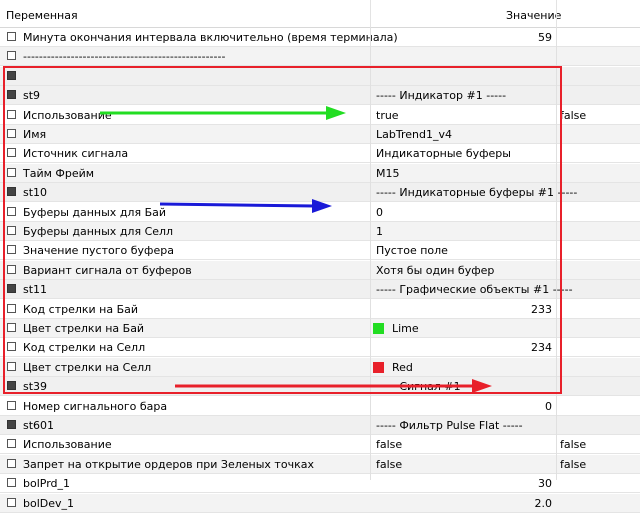  I want to click on table-row: bolDev_1 2.0, so click(320, 503).